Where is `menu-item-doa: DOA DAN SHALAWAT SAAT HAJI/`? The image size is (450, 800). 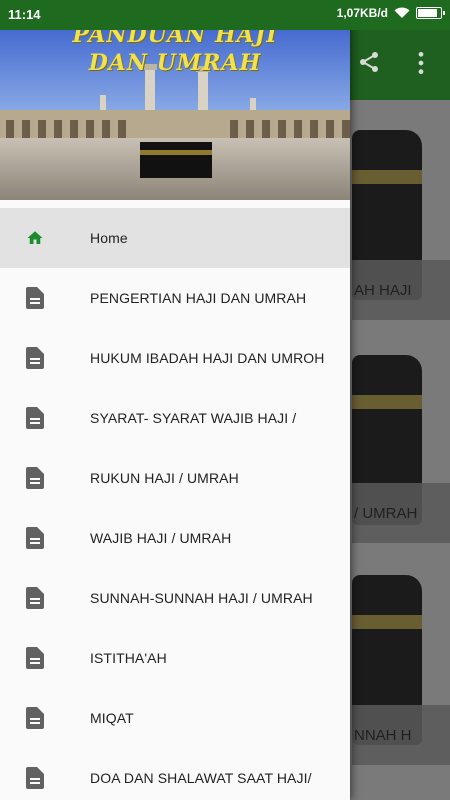
menu-item-doa: DOA DAN SHALAWAT SAAT HAJI/ is located at coordinates (175, 774).